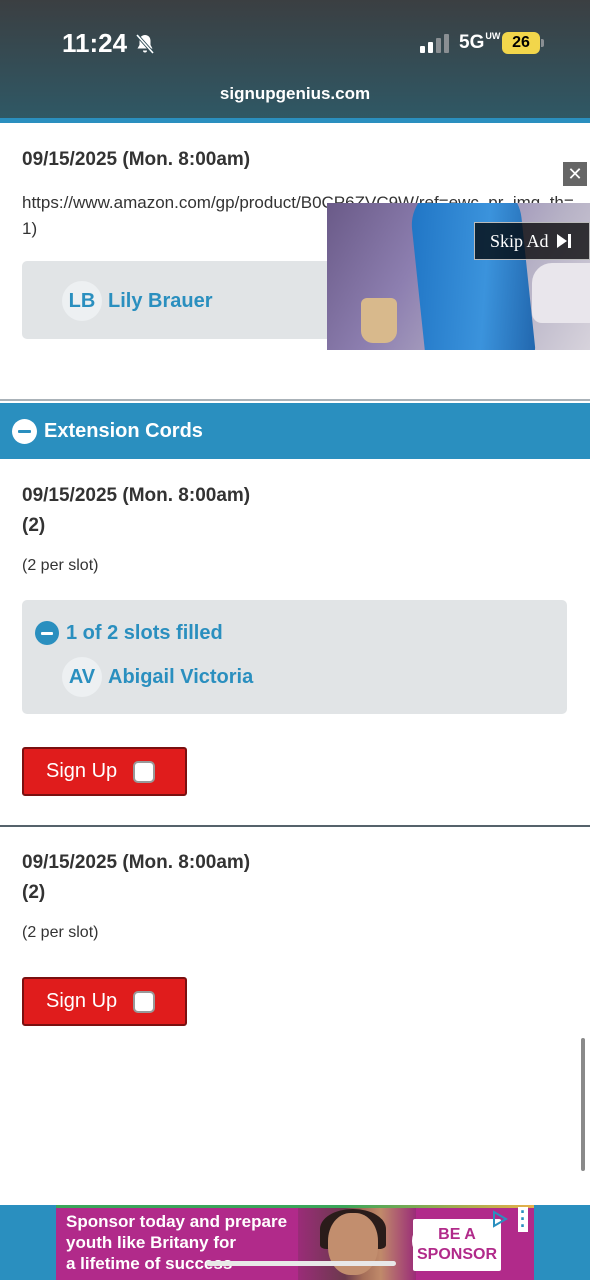 This screenshot has width=590, height=1280. What do you see at coordinates (160, 300) in the screenshot?
I see `volunteer-name: Lily Brauer` at bounding box center [160, 300].